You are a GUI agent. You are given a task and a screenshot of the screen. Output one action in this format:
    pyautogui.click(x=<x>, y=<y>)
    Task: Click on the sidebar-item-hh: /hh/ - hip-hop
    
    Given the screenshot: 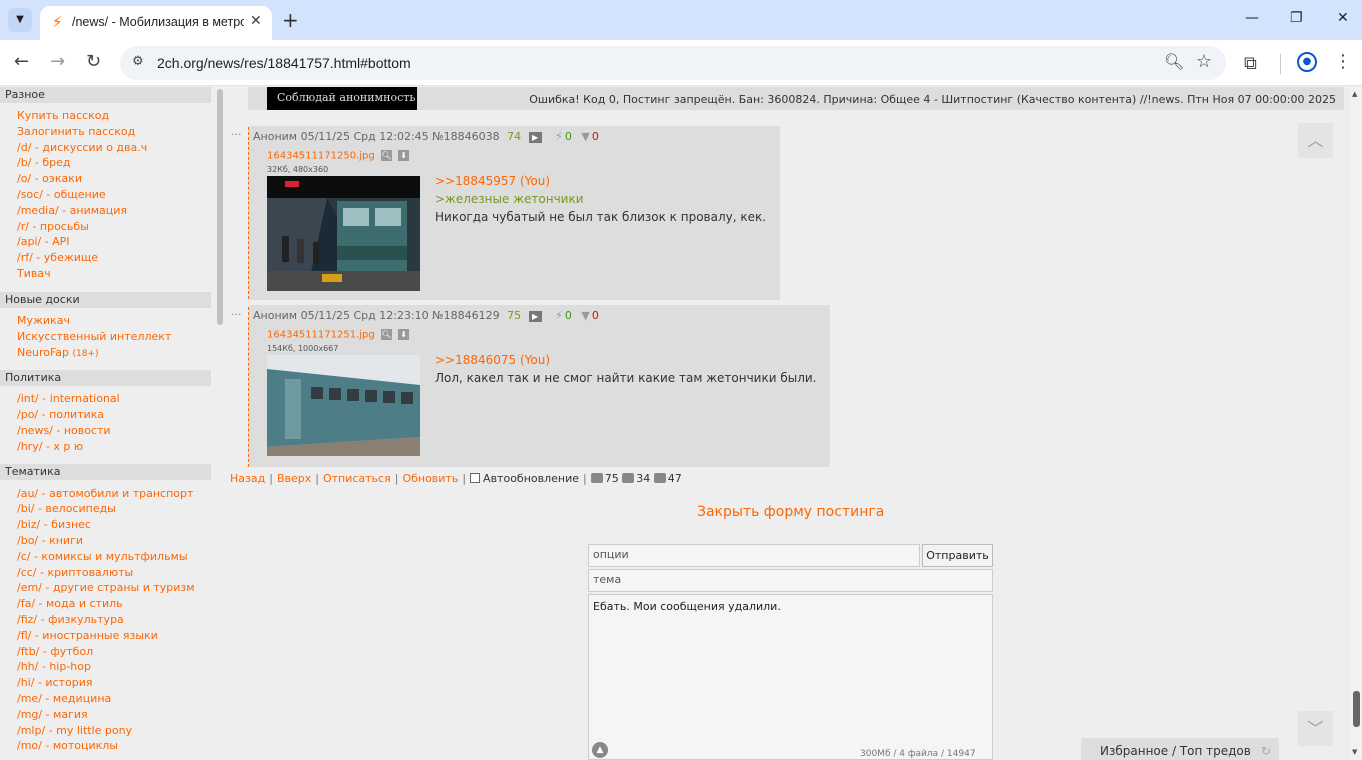 What is the action you would take?
    pyautogui.click(x=54, y=666)
    